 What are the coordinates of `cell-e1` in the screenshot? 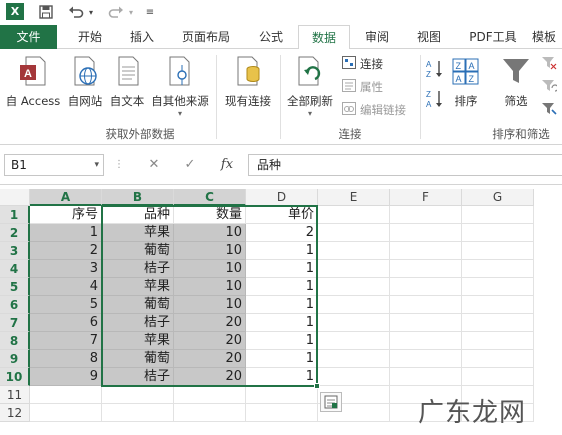 It's located at (354, 215).